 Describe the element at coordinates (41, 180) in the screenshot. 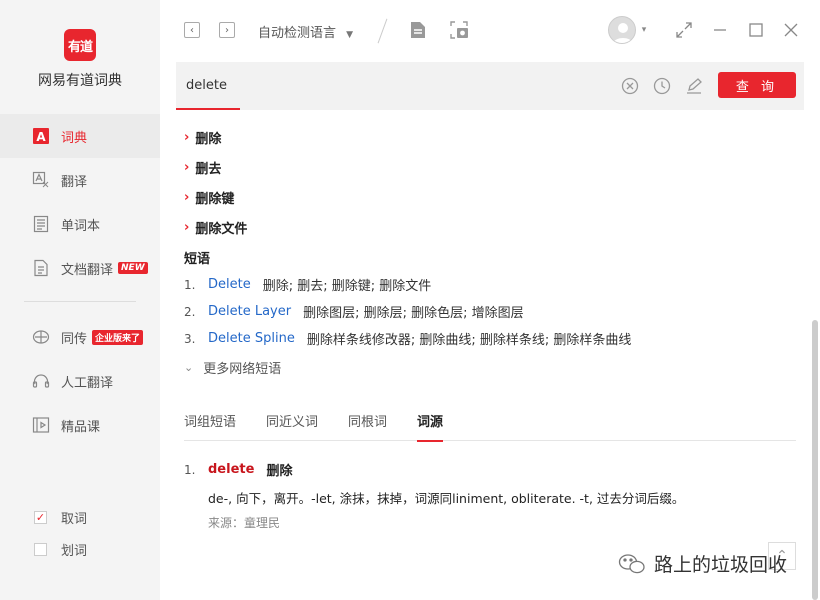

I see `translate-icon` at that location.